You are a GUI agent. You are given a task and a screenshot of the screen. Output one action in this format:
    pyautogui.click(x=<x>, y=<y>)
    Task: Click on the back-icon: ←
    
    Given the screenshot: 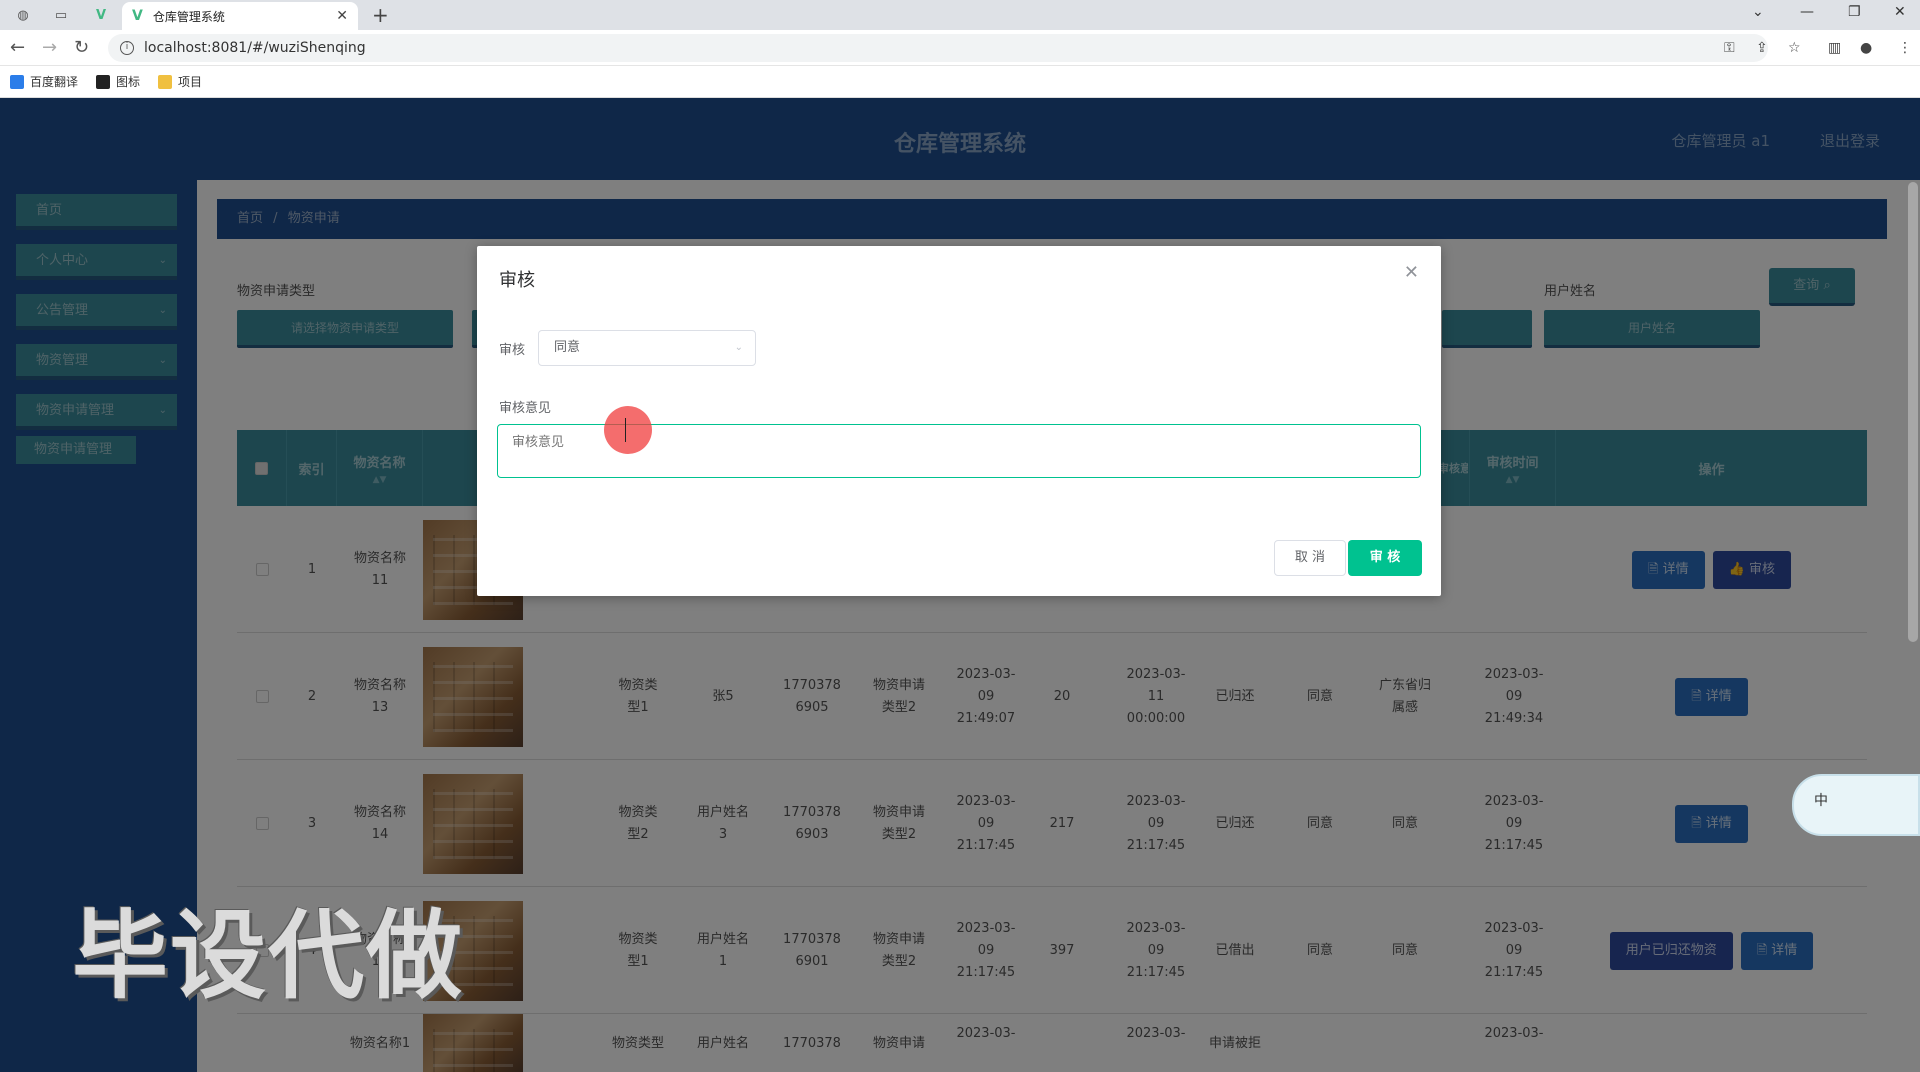 What is the action you would take?
    pyautogui.click(x=17, y=47)
    